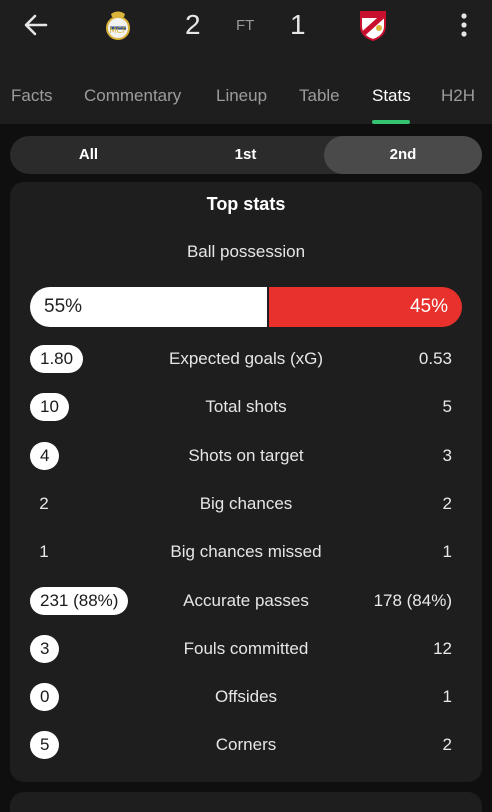  I want to click on tab-table: Table, so click(319, 96).